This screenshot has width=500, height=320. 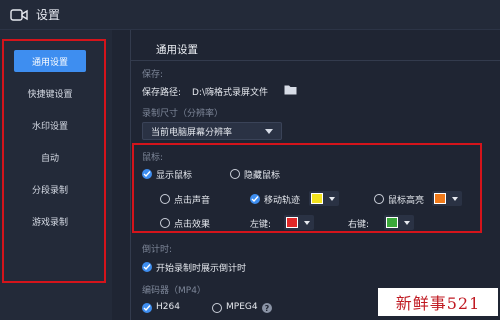 I want to click on sidebar-item-shortcuts: 快捷键设置, so click(x=50, y=93).